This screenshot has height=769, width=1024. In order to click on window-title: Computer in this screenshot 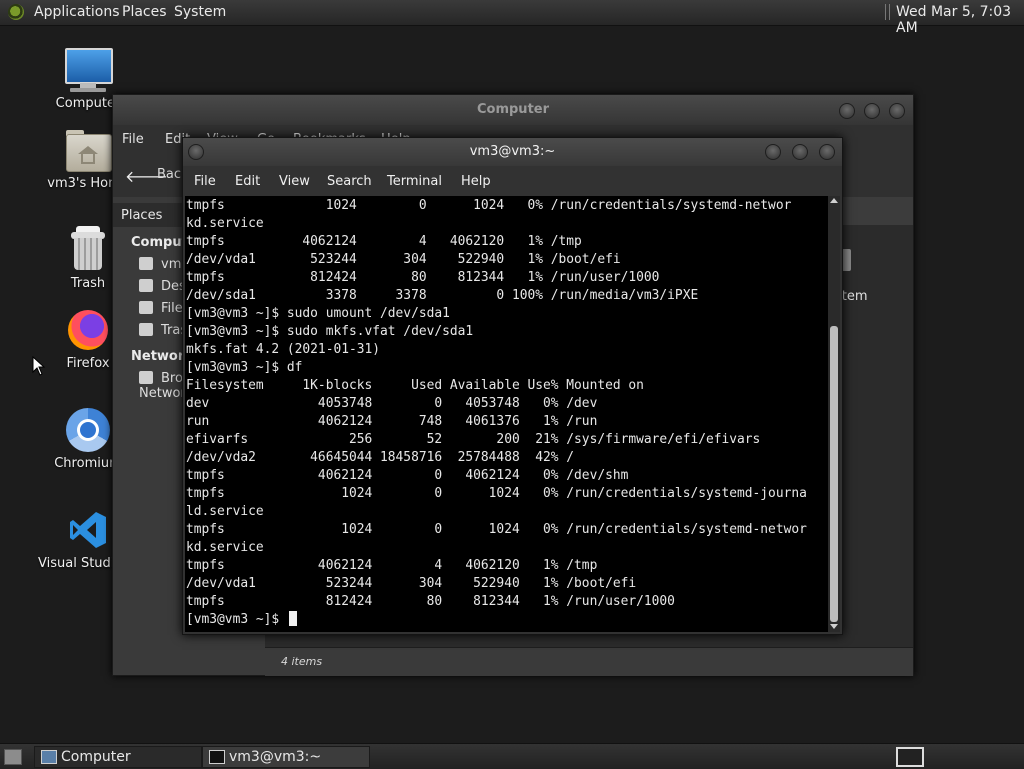, I will do `click(513, 109)`.